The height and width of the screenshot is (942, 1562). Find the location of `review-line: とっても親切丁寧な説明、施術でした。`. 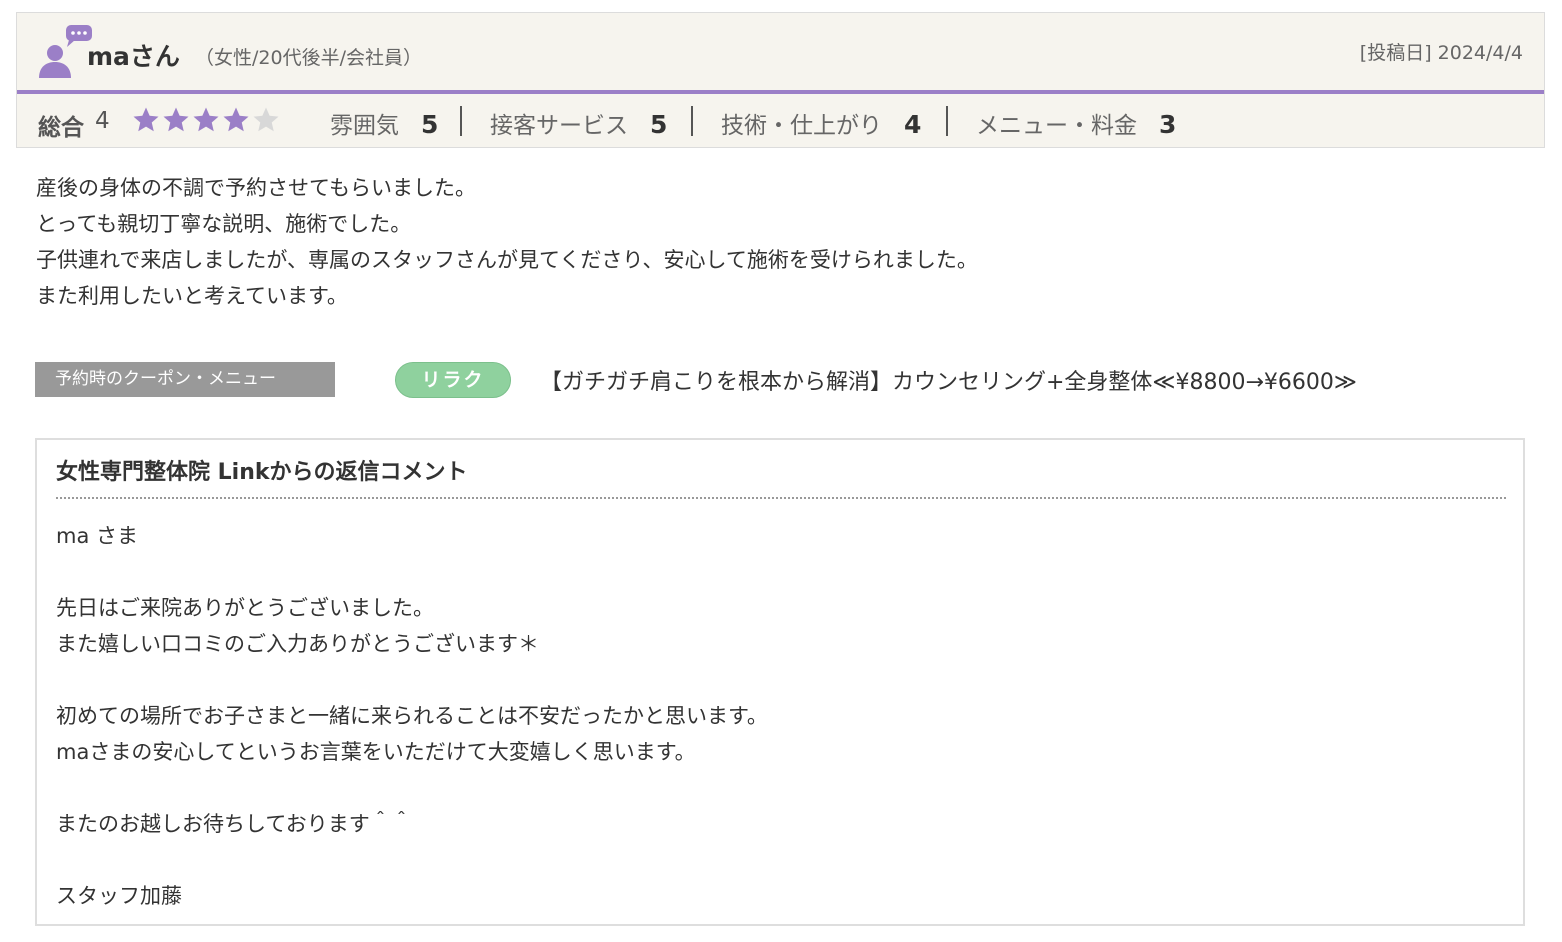

review-line: とっても親切丁寧な説明、施術でした。 is located at coordinates (224, 224).